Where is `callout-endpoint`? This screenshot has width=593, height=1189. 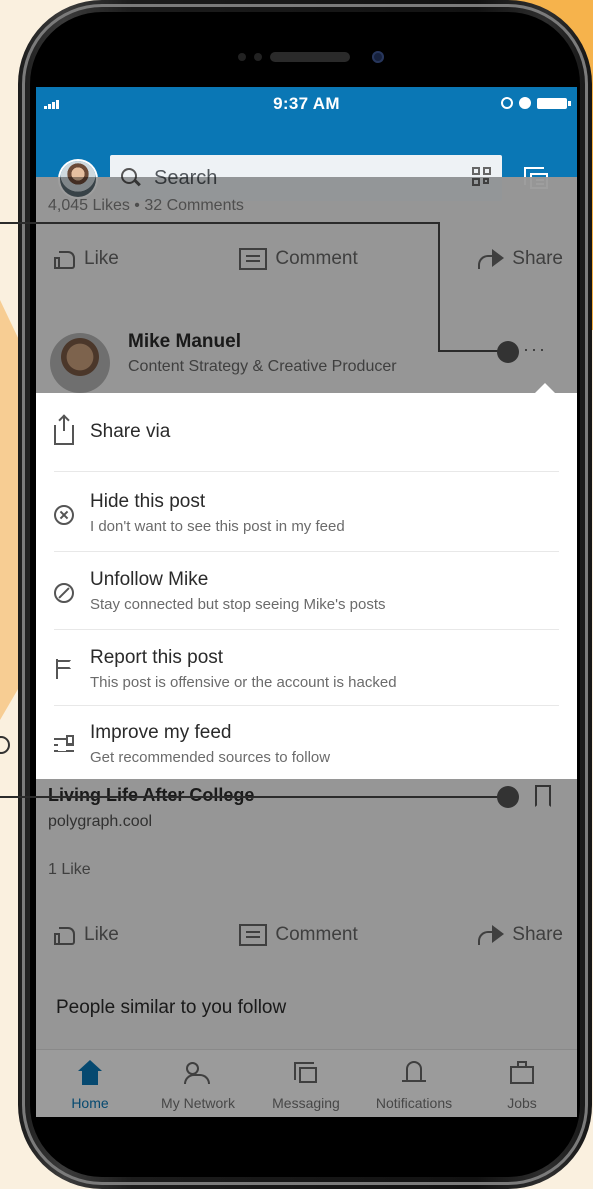 callout-endpoint is located at coordinates (5, 745).